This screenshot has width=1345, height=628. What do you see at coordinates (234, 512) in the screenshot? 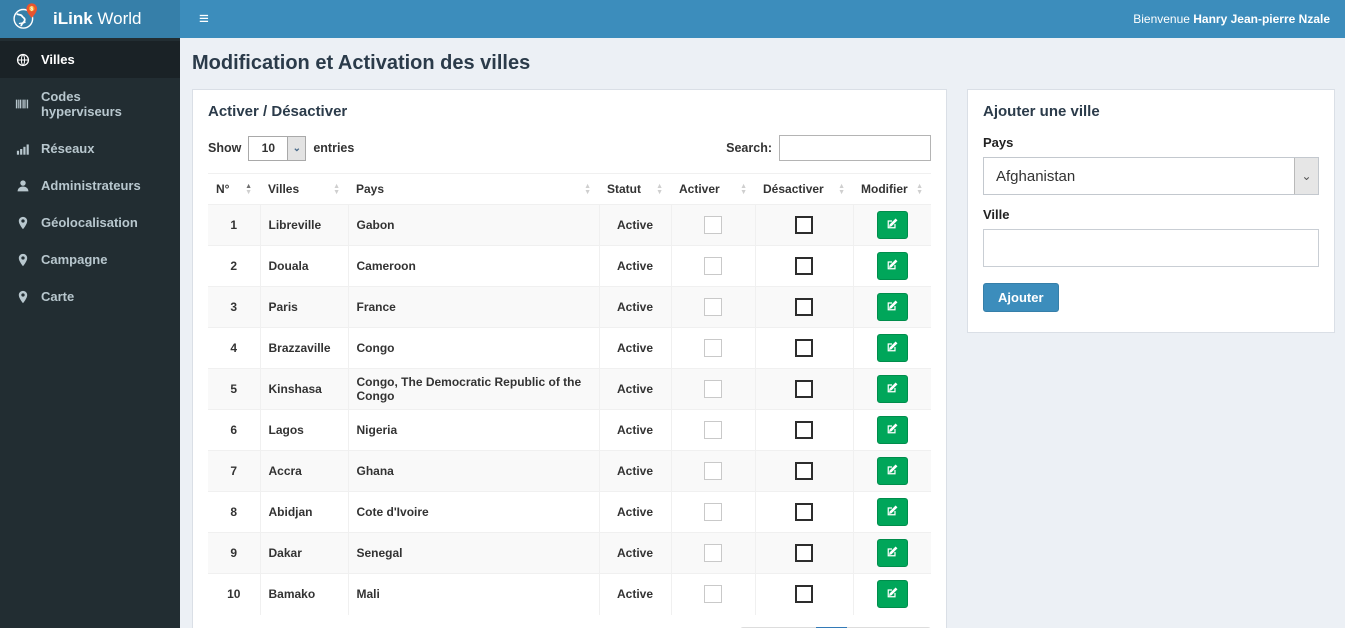
I see `cell-numero: 8` at bounding box center [234, 512].